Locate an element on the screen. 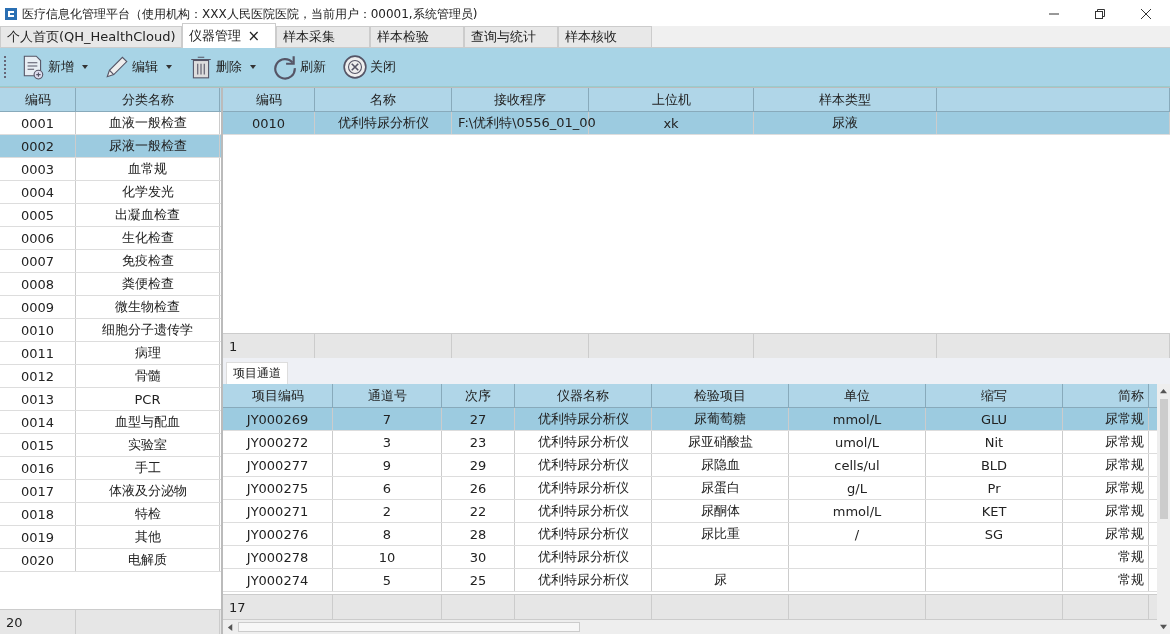 The width and height of the screenshot is (1170, 634). toolbar-button: 刷新 is located at coordinates (299, 67).